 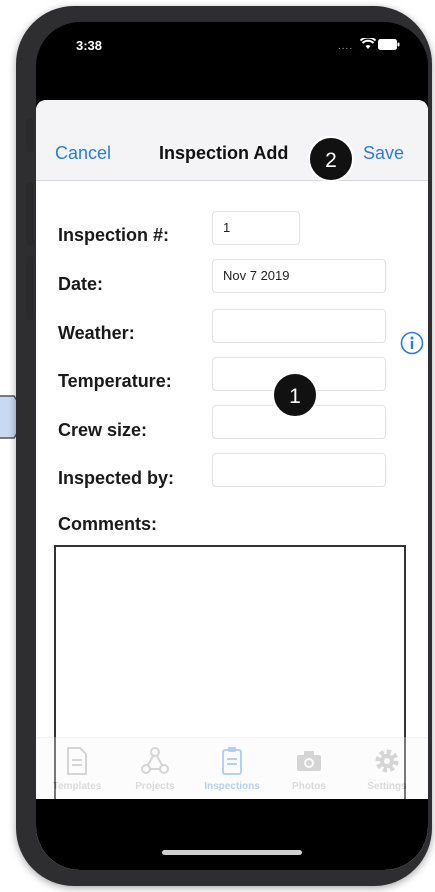 What do you see at coordinates (155, 786) in the screenshot?
I see `tab-label: Projects` at bounding box center [155, 786].